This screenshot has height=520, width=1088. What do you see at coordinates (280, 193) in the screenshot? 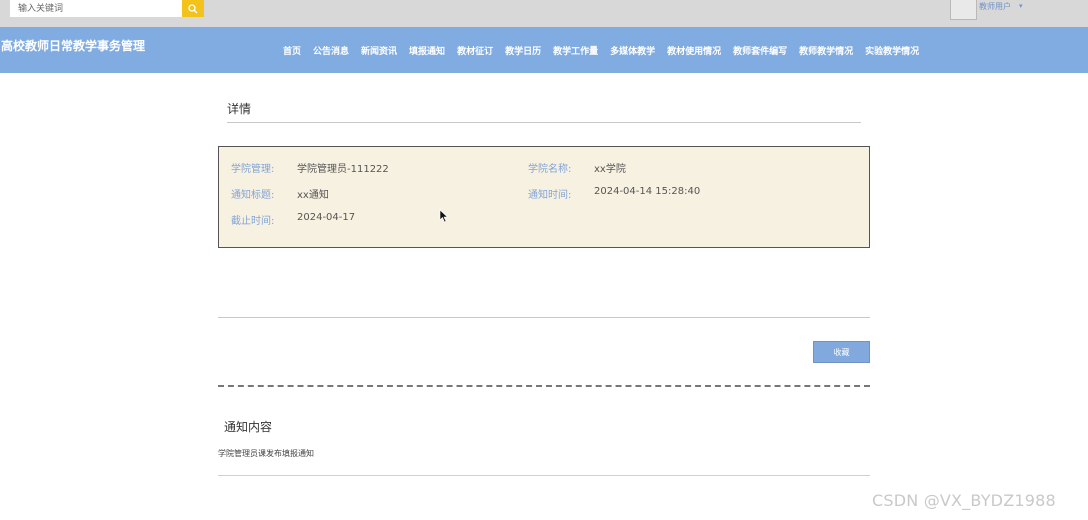
I see `field-notice-title: 通知标题: xx通知` at bounding box center [280, 193].